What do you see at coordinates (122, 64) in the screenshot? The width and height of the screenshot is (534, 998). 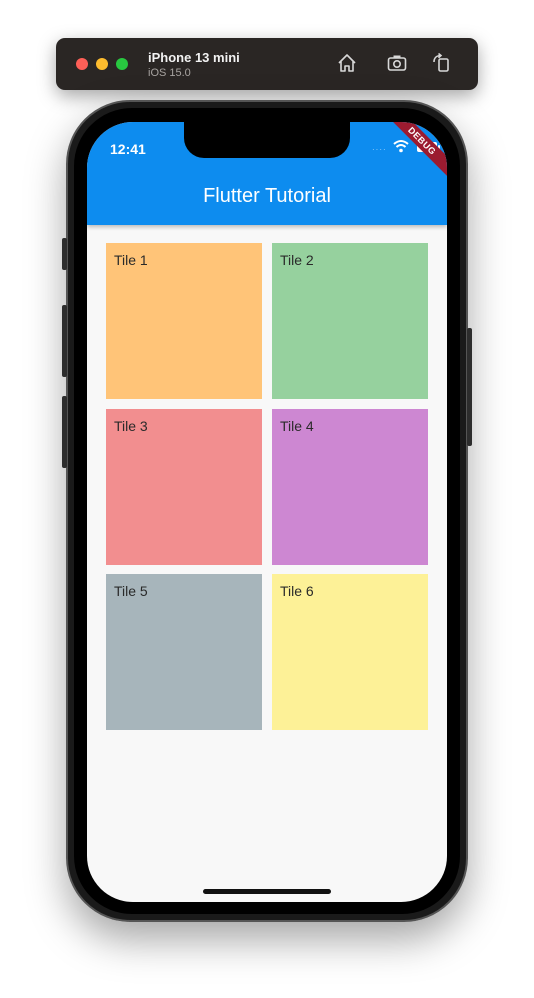 I see `maximize-window-button` at bounding box center [122, 64].